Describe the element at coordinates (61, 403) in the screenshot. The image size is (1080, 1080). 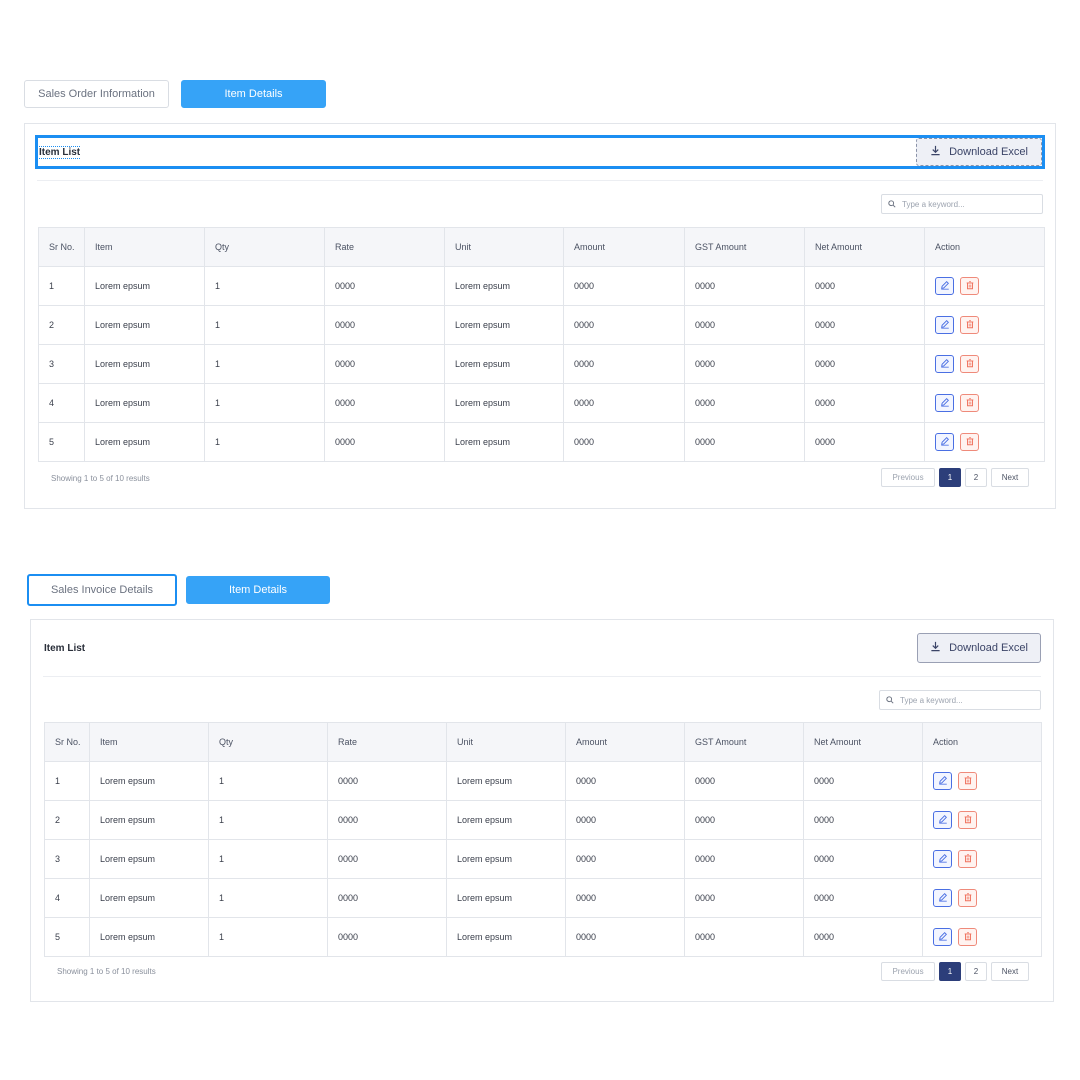
I see `table-cell: 4` at that location.